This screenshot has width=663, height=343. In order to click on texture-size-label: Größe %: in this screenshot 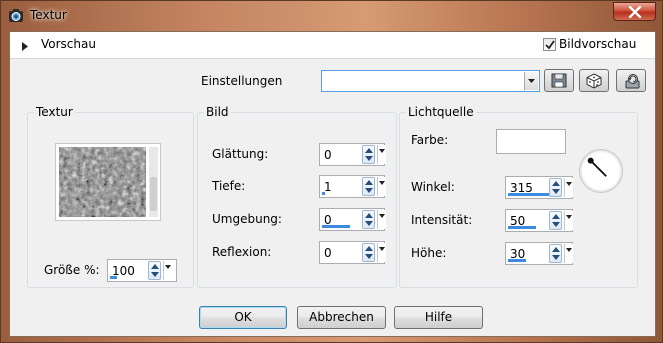, I will do `click(72, 270)`.